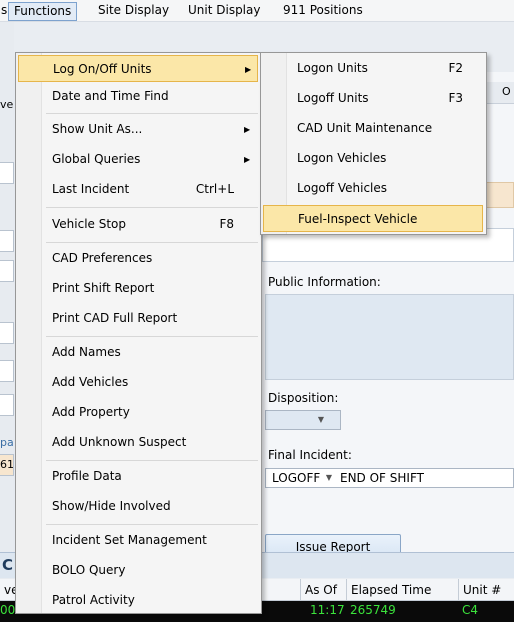 Image resolution: width=514 pixels, height=622 pixels. I want to click on menu-item-label: Logoff Vehicles, so click(342, 188).